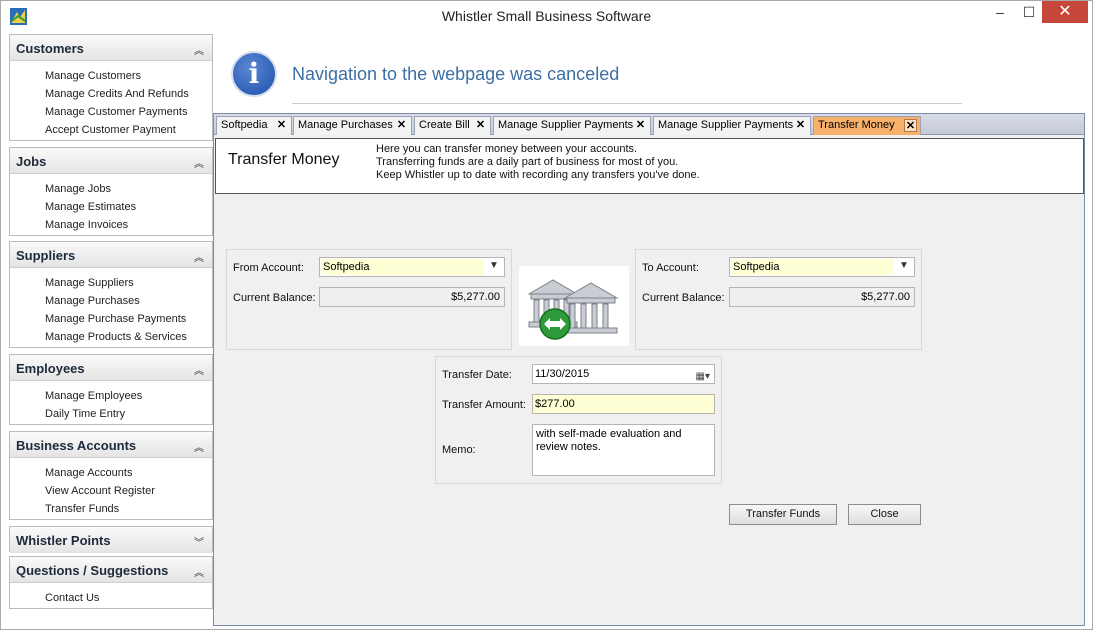  Describe the element at coordinates (111, 598) in the screenshot. I see `sidebar-item-contact-us: Contact Us` at that location.